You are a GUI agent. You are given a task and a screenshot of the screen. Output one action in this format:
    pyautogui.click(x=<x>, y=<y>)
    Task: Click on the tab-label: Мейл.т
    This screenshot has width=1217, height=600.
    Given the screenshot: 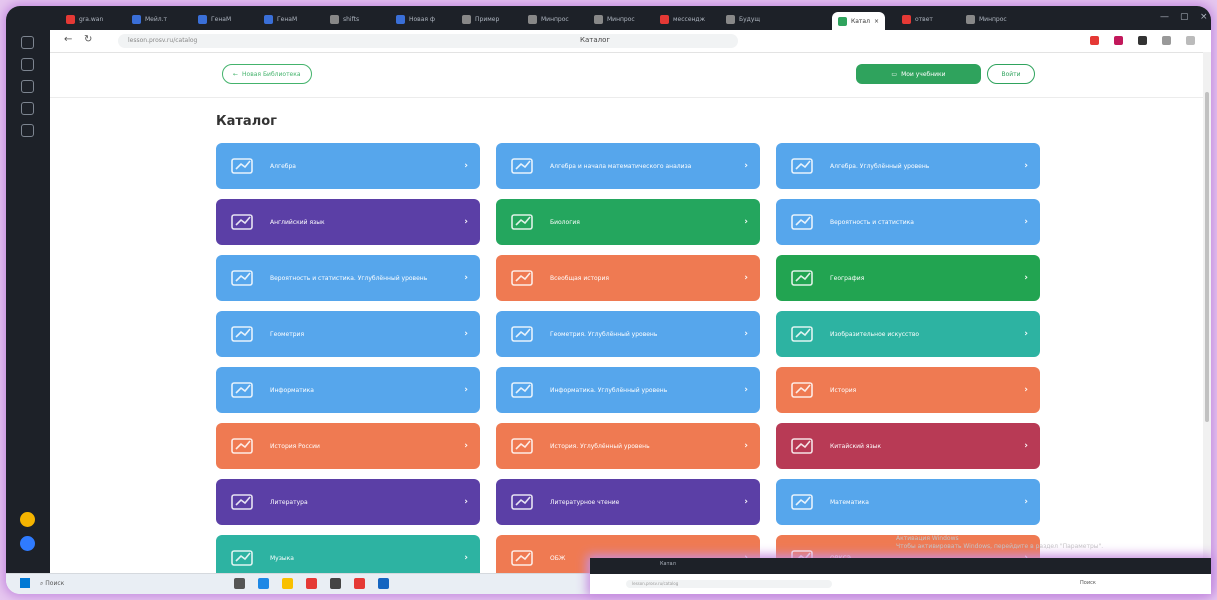 What is the action you would take?
    pyautogui.click(x=156, y=19)
    